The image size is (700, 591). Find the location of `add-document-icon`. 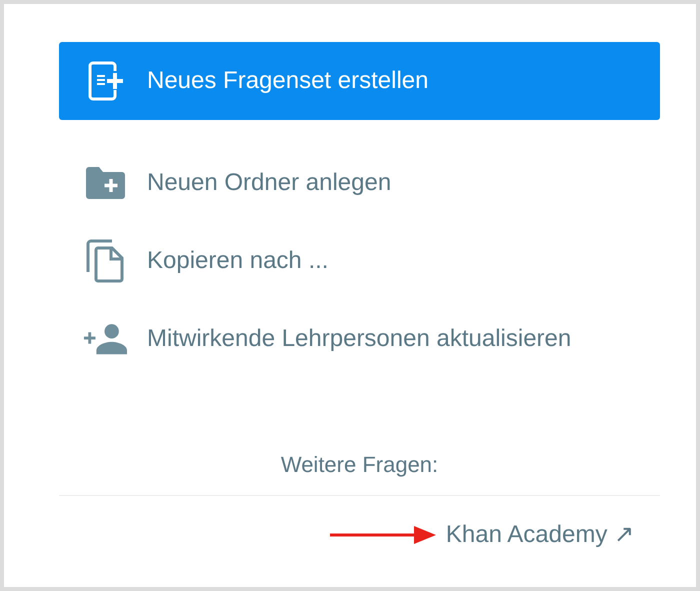

add-document-icon is located at coordinates (106, 81).